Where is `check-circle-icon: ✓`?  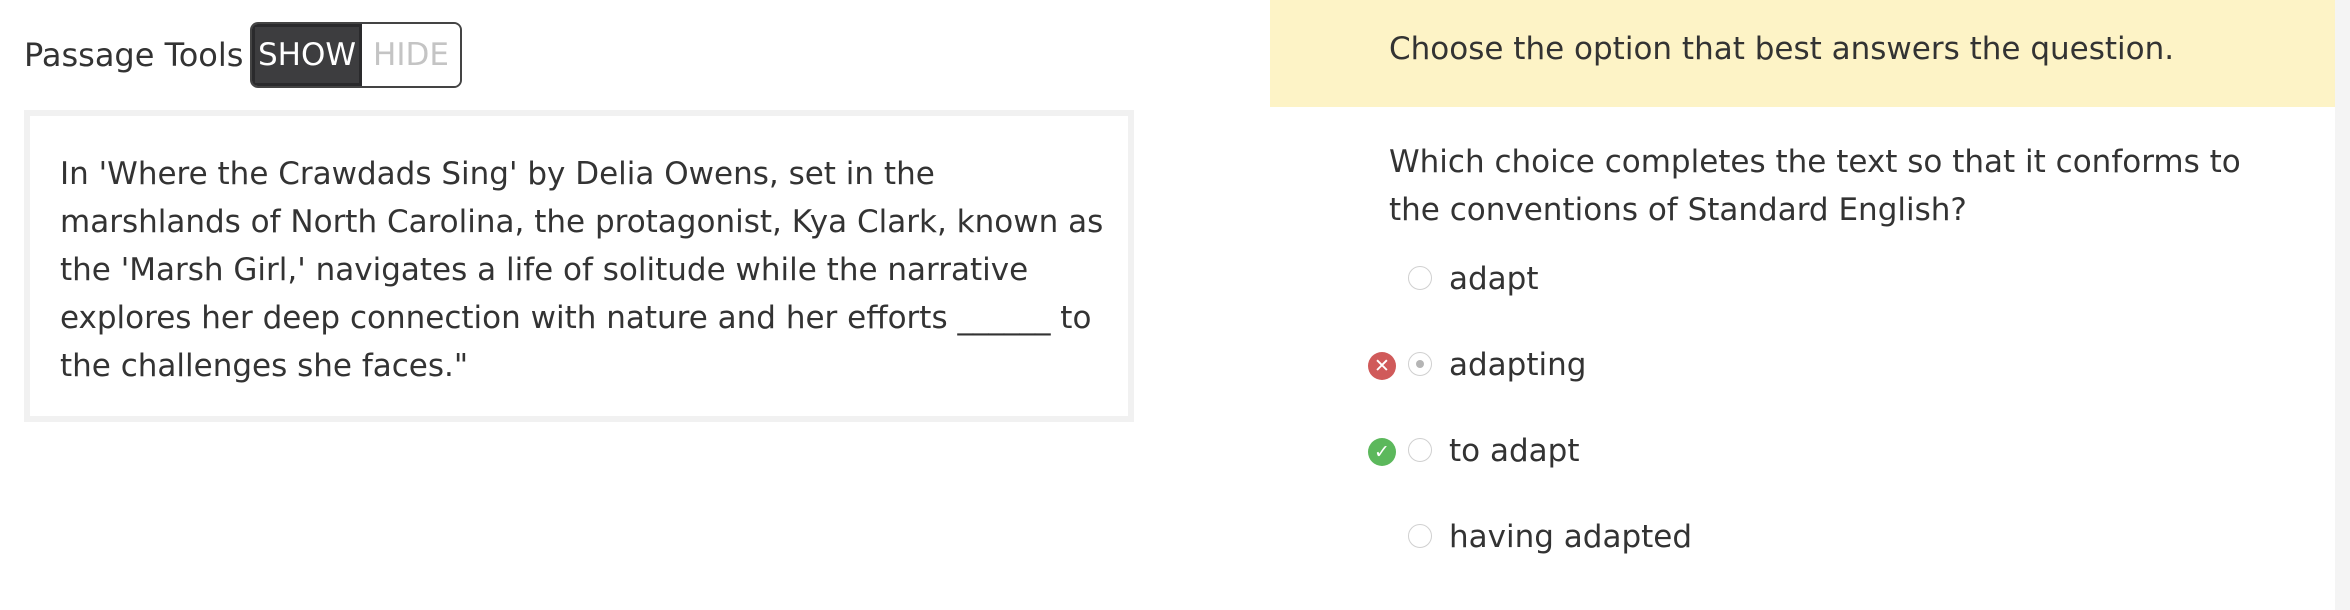 check-circle-icon: ✓ is located at coordinates (1382, 452).